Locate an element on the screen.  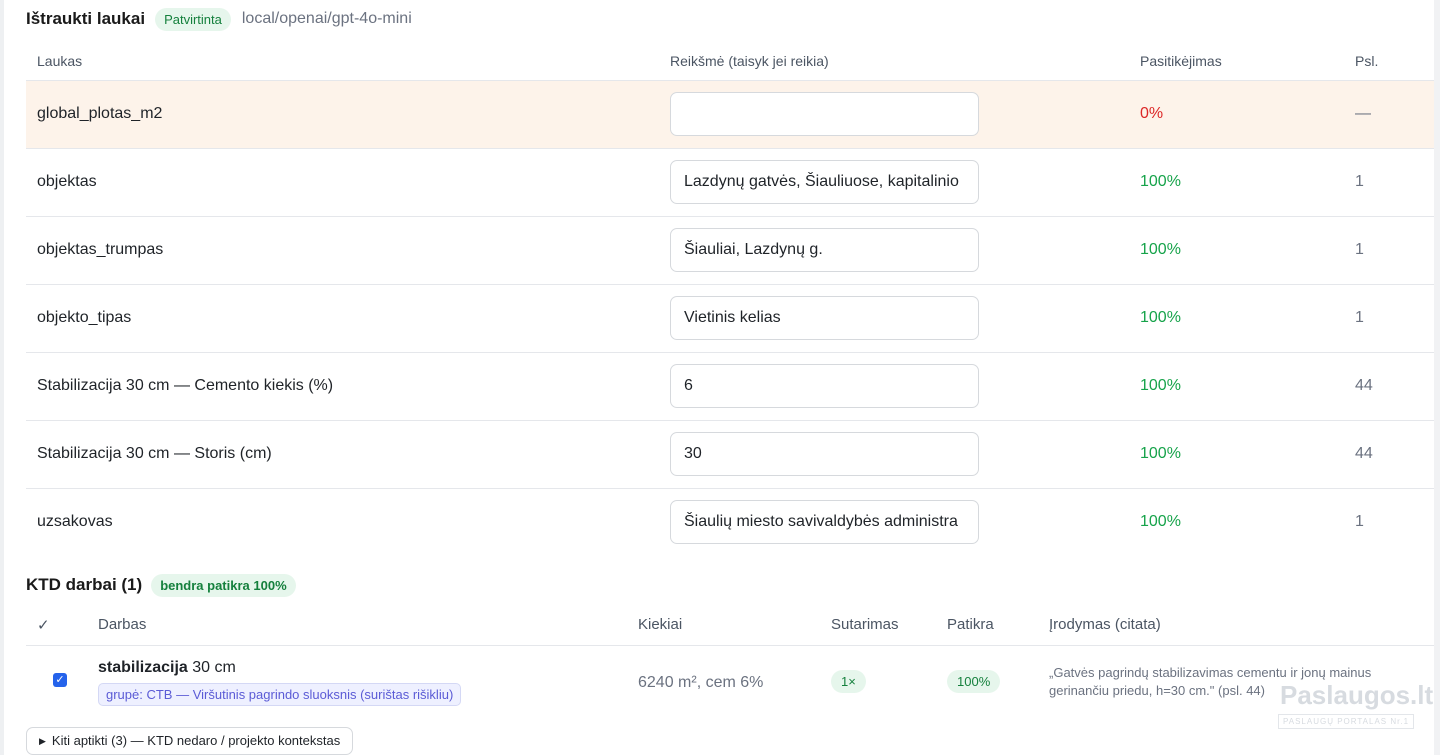
col-page: Psl. is located at coordinates (1367, 61).